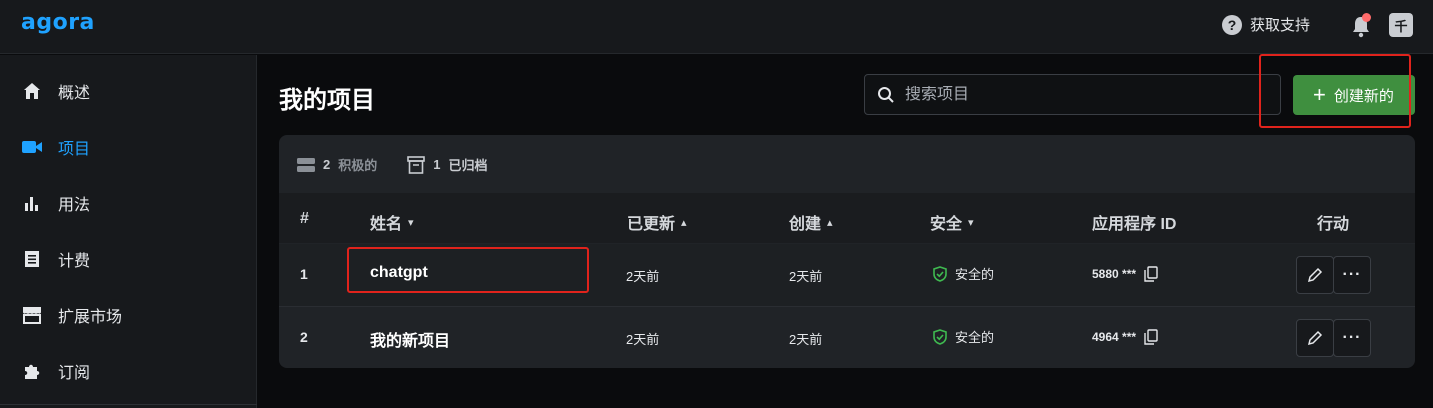 This screenshot has width=1433, height=408. What do you see at coordinates (1280, 25) in the screenshot?
I see `help-label: 获取支持` at bounding box center [1280, 25].